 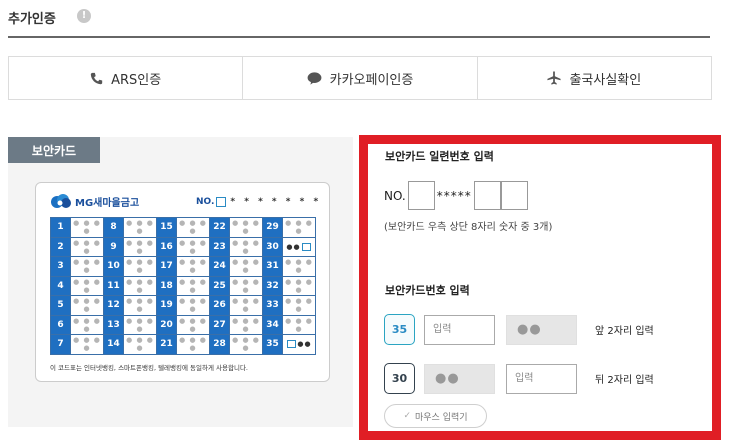 I want to click on pin-row-2: 30 ●● 뒤 2자리 입력, so click(x=519, y=378).